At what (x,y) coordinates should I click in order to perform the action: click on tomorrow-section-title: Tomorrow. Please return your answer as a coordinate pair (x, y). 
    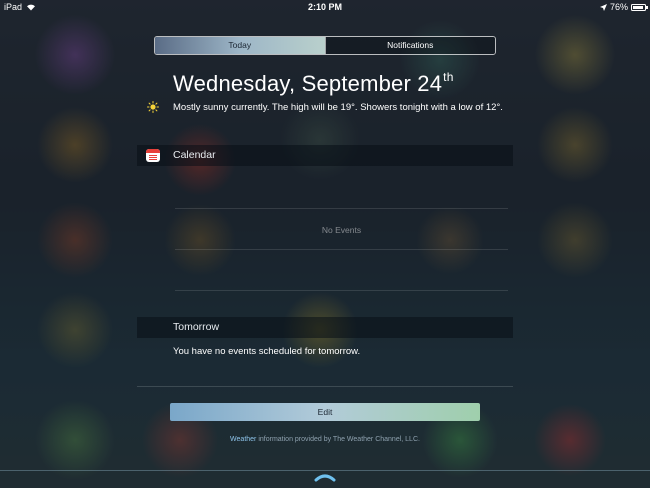
    Looking at the image, I should click on (196, 327).